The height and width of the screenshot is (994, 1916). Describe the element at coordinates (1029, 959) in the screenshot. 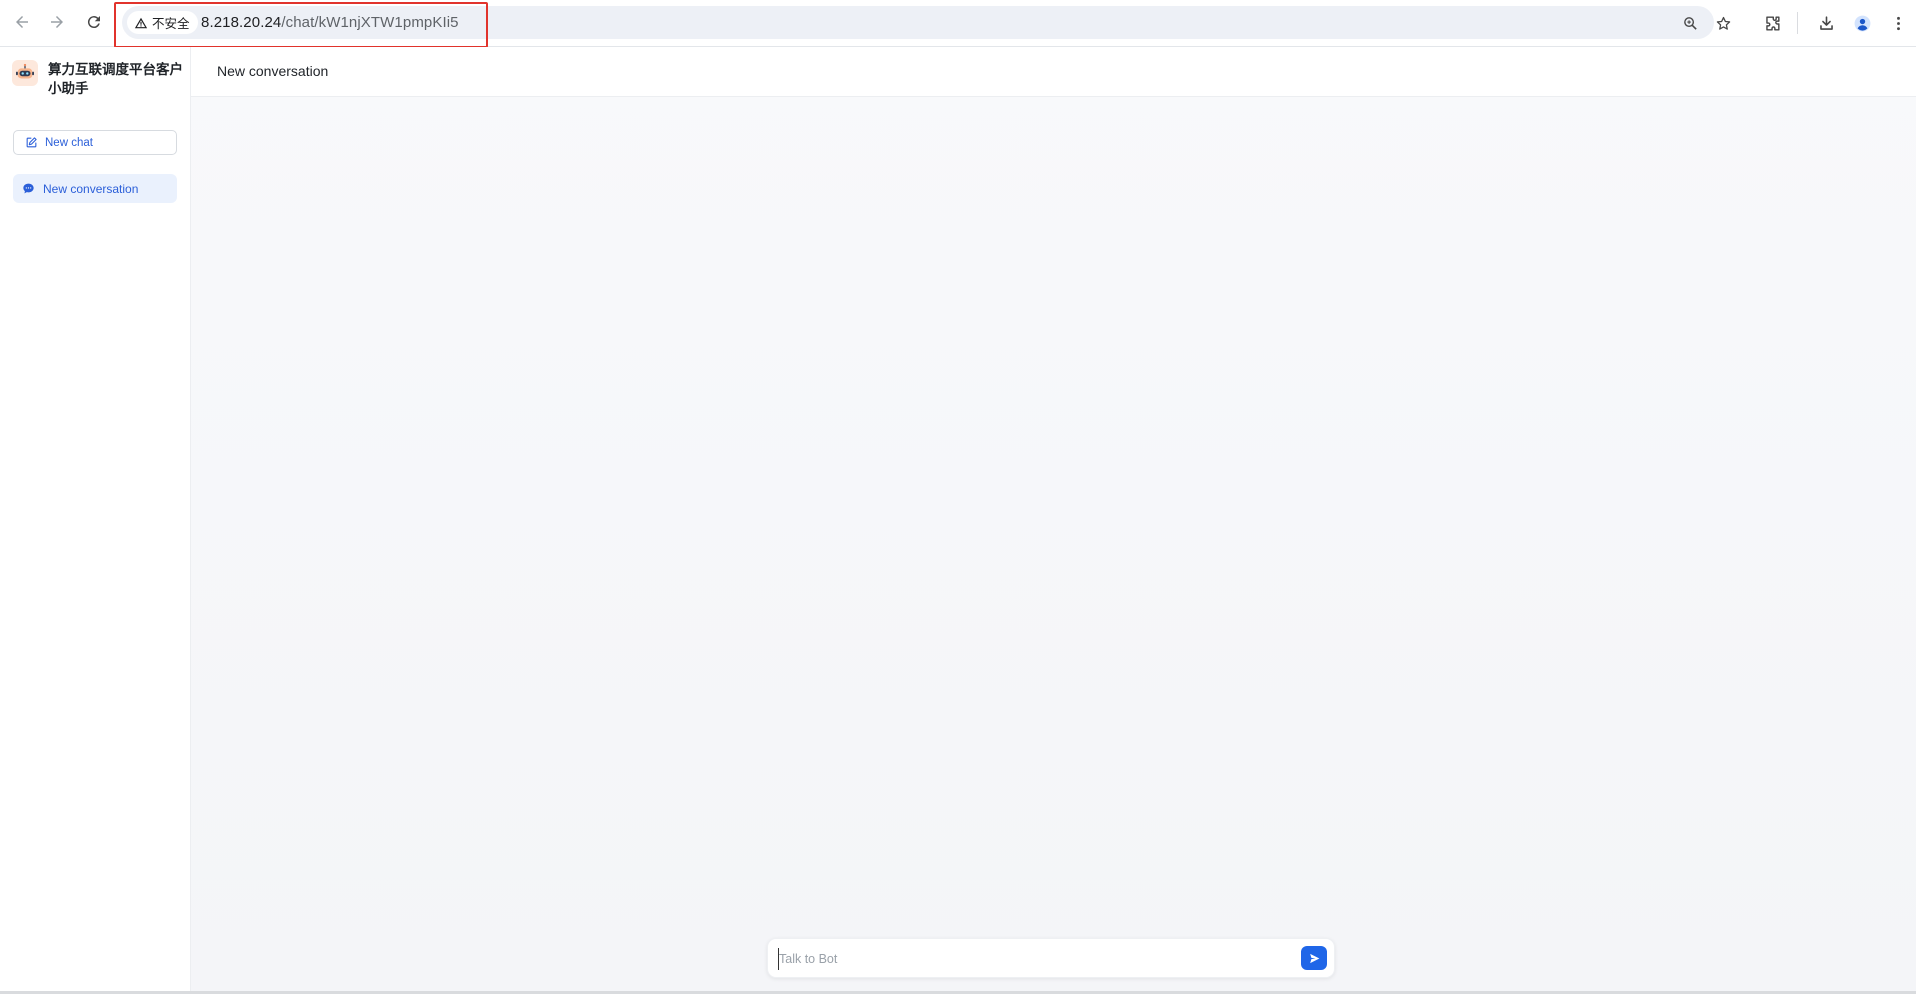

I see `message-input` at that location.